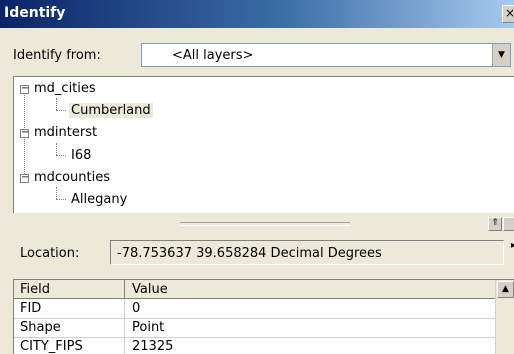  Describe the element at coordinates (255, 309) in the screenshot. I see `table-row: FID 0` at that location.